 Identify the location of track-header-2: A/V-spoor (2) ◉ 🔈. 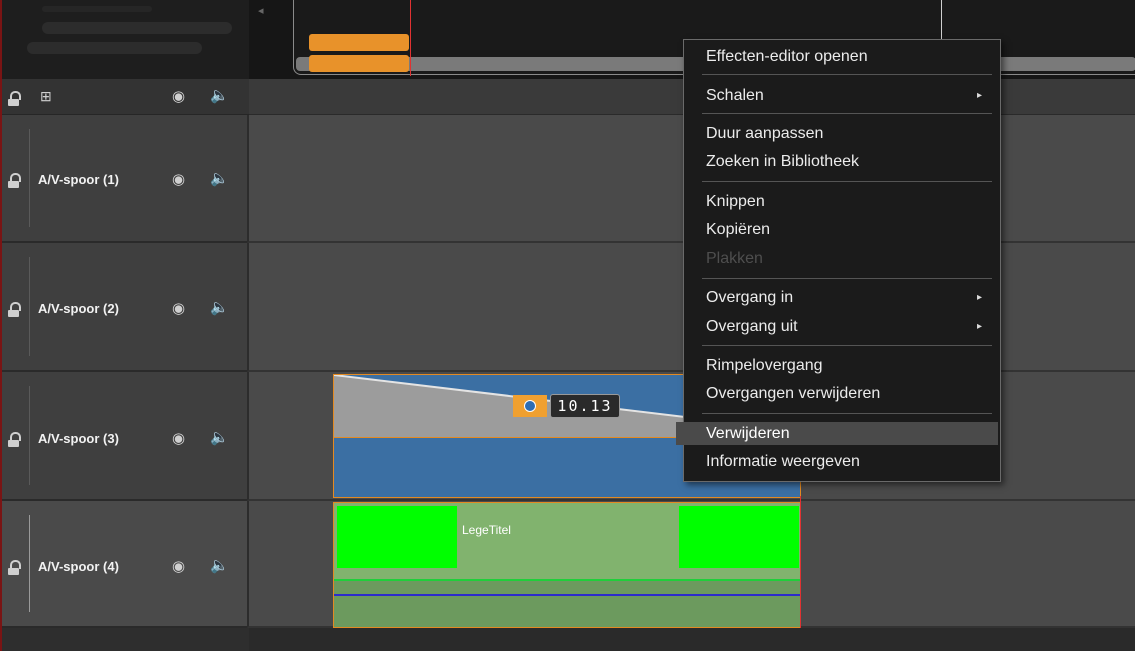
(124, 307).